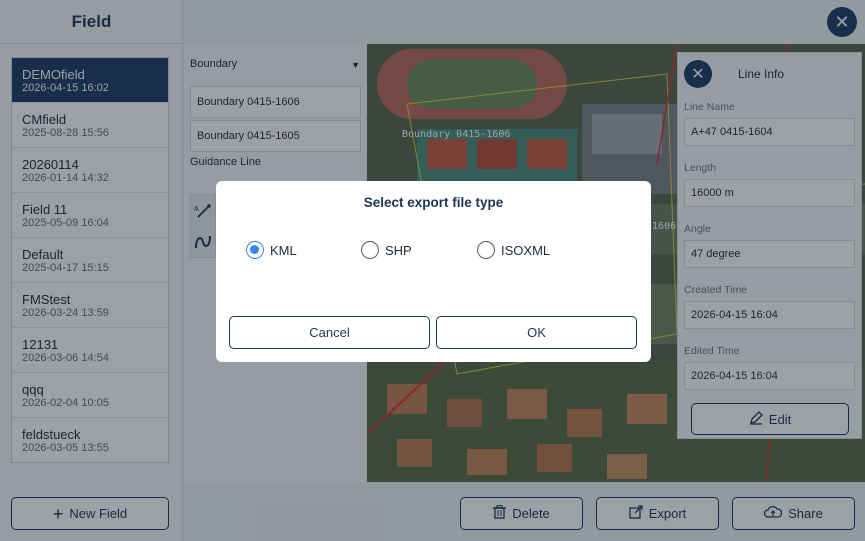 The height and width of the screenshot is (541, 865). I want to click on radio-shp: SHP, so click(386, 250).